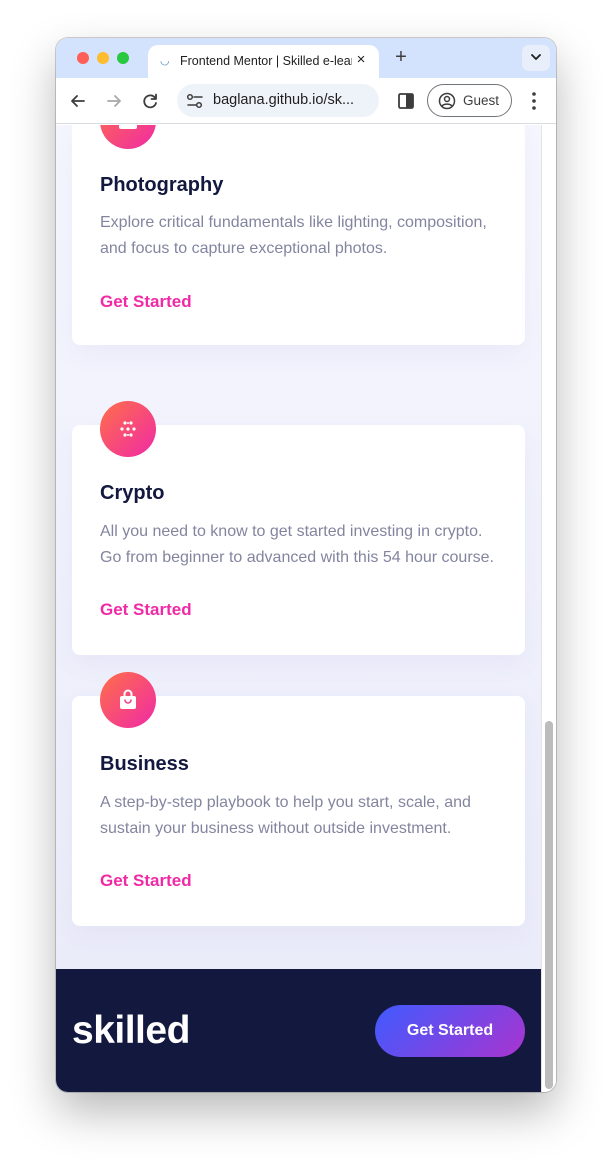 The image size is (612, 1167). I want to click on crypto-icon, so click(128, 429).